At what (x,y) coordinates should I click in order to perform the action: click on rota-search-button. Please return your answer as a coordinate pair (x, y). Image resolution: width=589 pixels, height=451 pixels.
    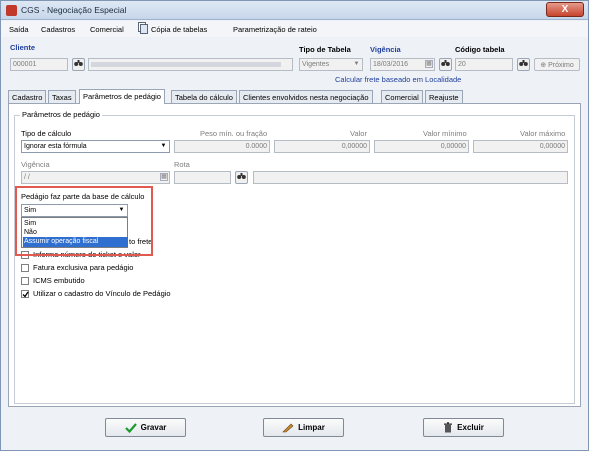
    Looking at the image, I should click on (241, 177).